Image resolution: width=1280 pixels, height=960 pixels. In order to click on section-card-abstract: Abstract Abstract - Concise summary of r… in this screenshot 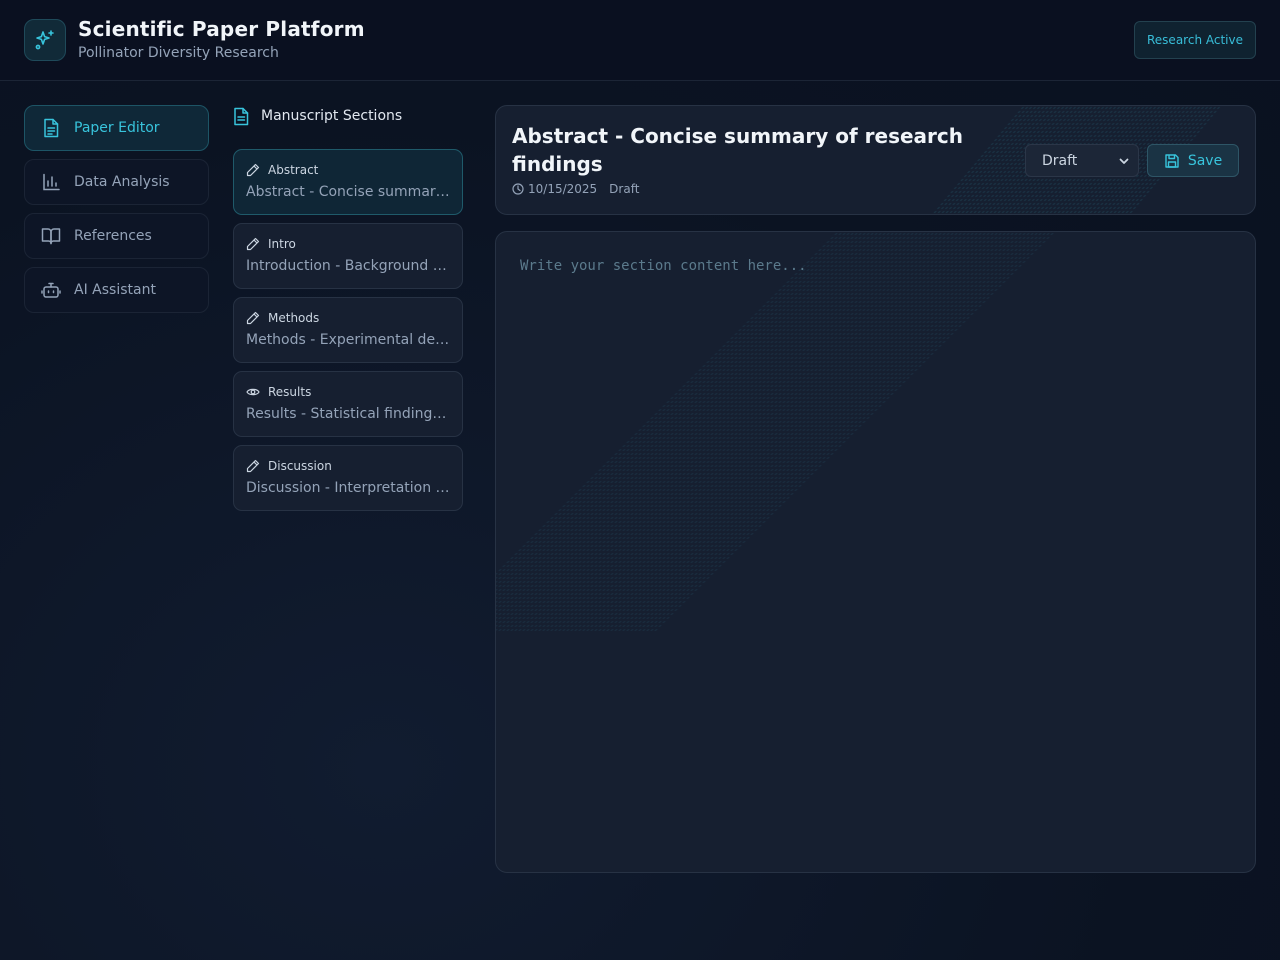, I will do `click(348, 182)`.